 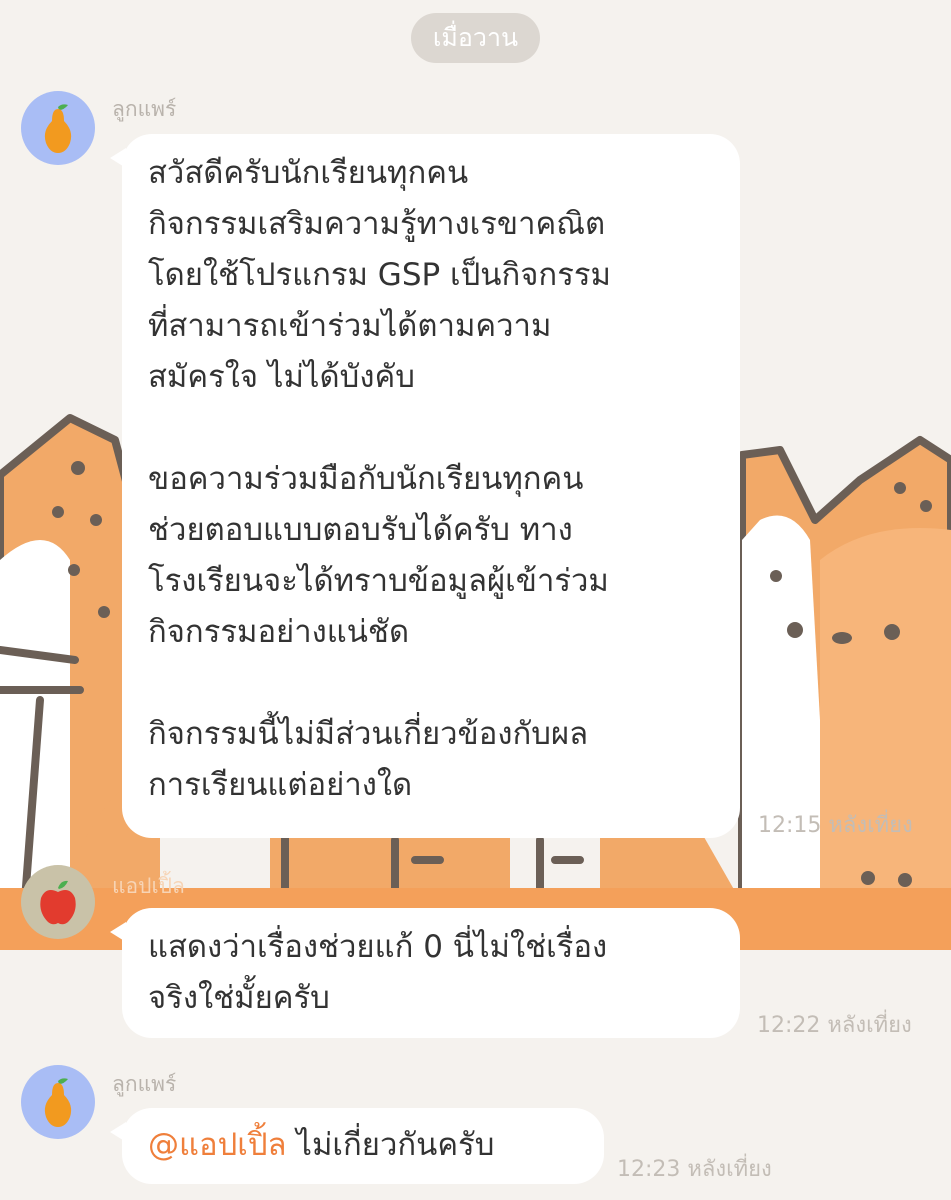 What do you see at coordinates (694, 1169) in the screenshot?
I see `message-timestamp: 12:23 หลังเที่ยง` at bounding box center [694, 1169].